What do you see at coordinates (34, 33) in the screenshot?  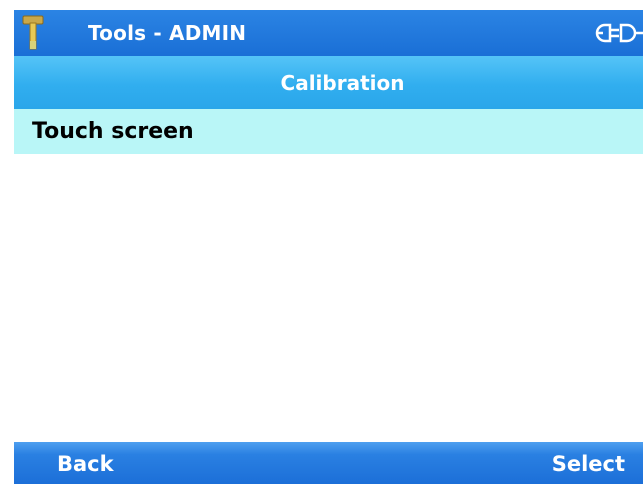 I see `hammer-icon` at bounding box center [34, 33].